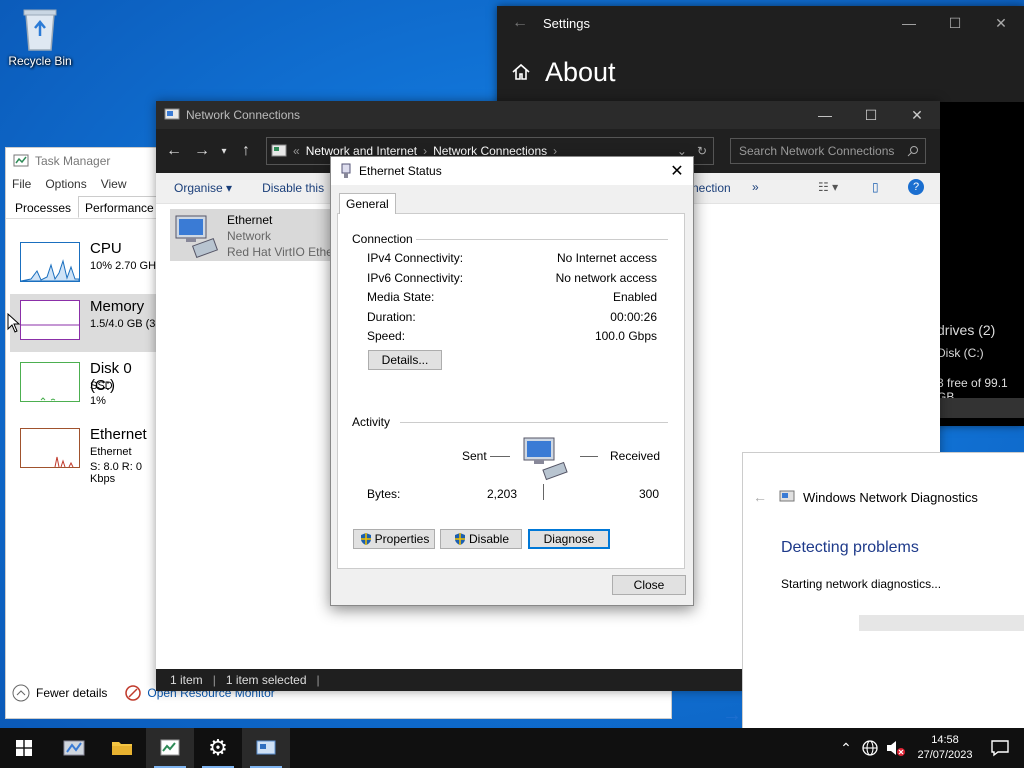  What do you see at coordinates (106, 248) in the screenshot?
I see `cpu-label: CPU` at bounding box center [106, 248].